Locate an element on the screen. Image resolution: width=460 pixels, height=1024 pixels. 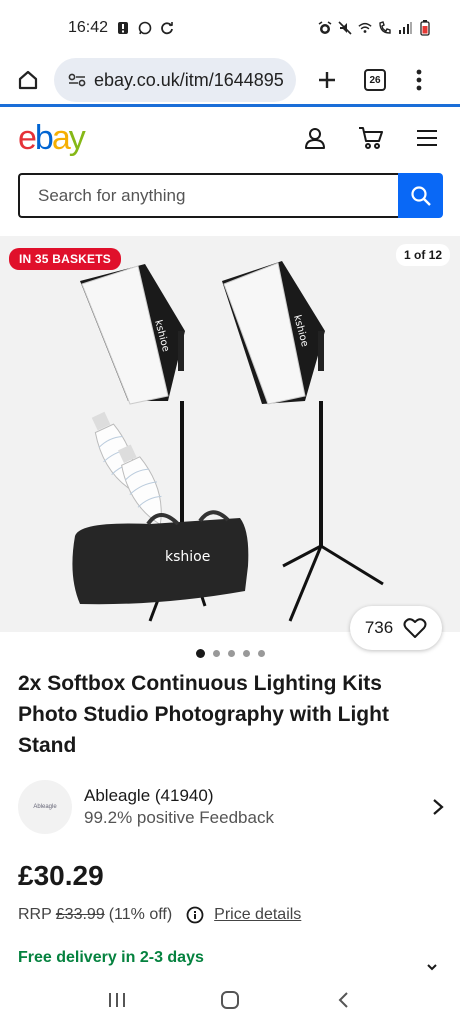
home-button is located at coordinates (28, 80).